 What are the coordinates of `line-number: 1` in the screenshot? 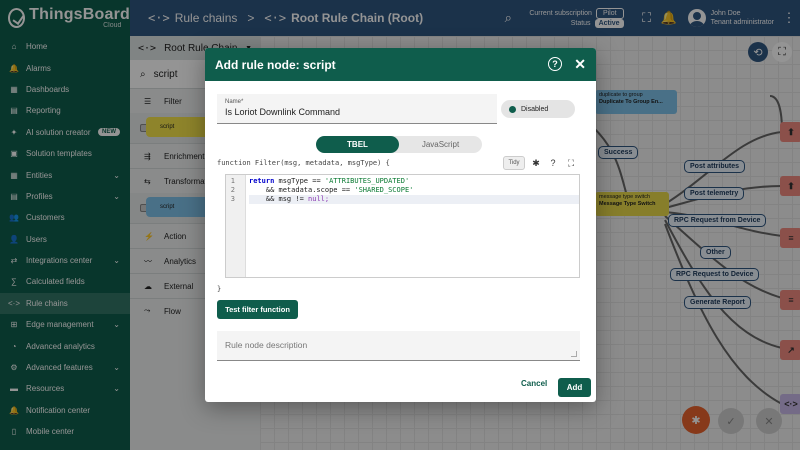 It's located at (232, 181).